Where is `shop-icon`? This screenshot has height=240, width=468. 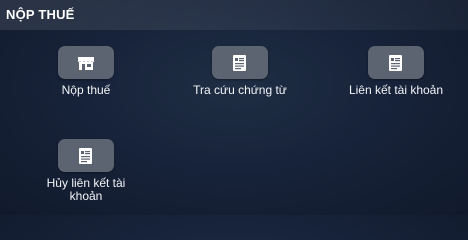
shop-icon is located at coordinates (86, 63).